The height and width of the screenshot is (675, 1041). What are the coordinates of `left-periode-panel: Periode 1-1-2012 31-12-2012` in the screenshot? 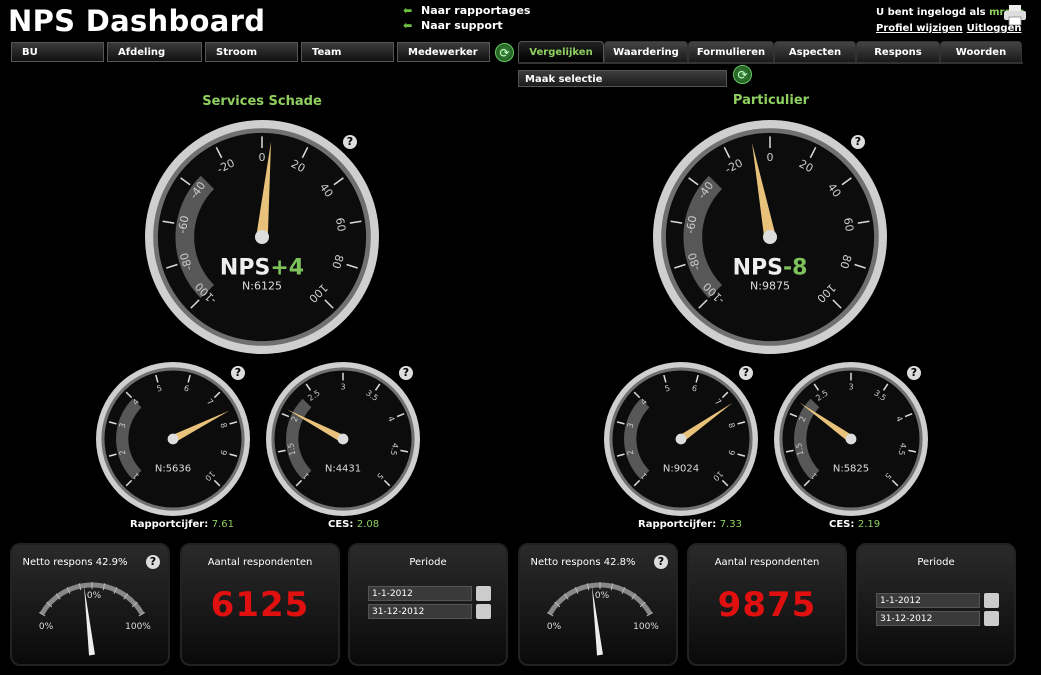 It's located at (428, 604).